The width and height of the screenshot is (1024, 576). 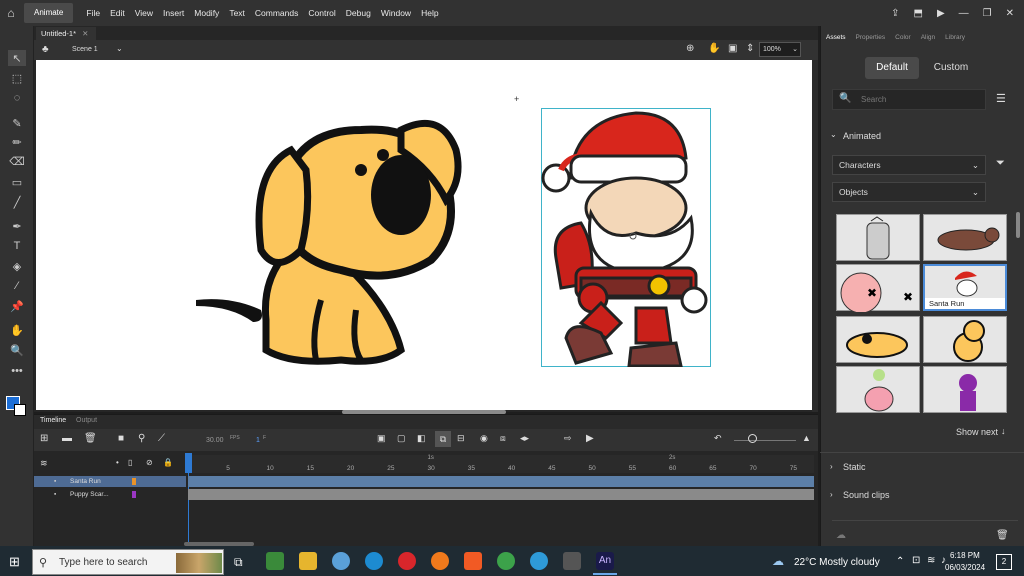 What do you see at coordinates (539, 561) in the screenshot?
I see `chrome-profile-icon` at bounding box center [539, 561].